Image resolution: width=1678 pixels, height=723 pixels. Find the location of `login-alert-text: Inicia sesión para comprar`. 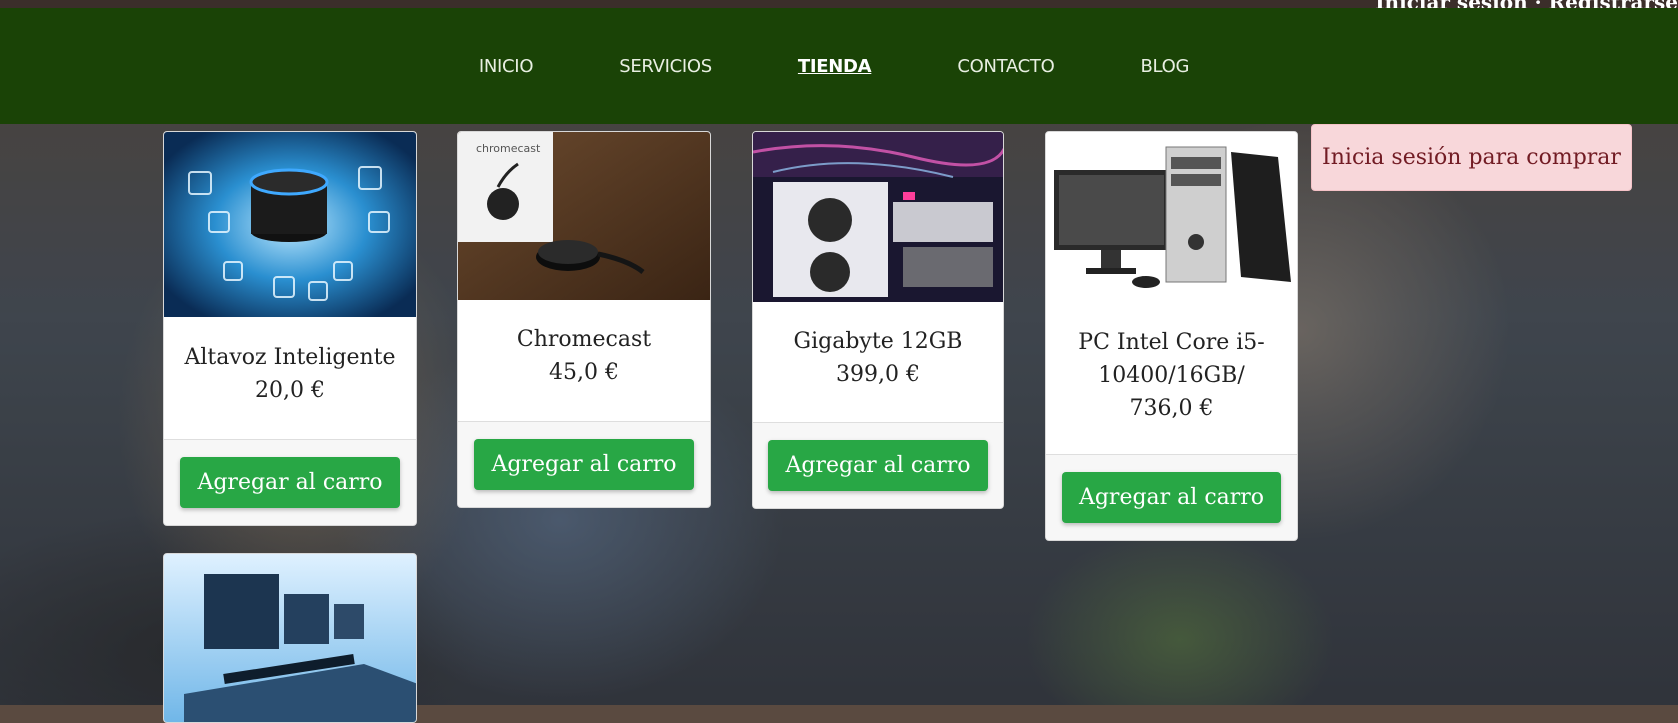

login-alert-text: Inicia sesión para comprar is located at coordinates (1471, 157).